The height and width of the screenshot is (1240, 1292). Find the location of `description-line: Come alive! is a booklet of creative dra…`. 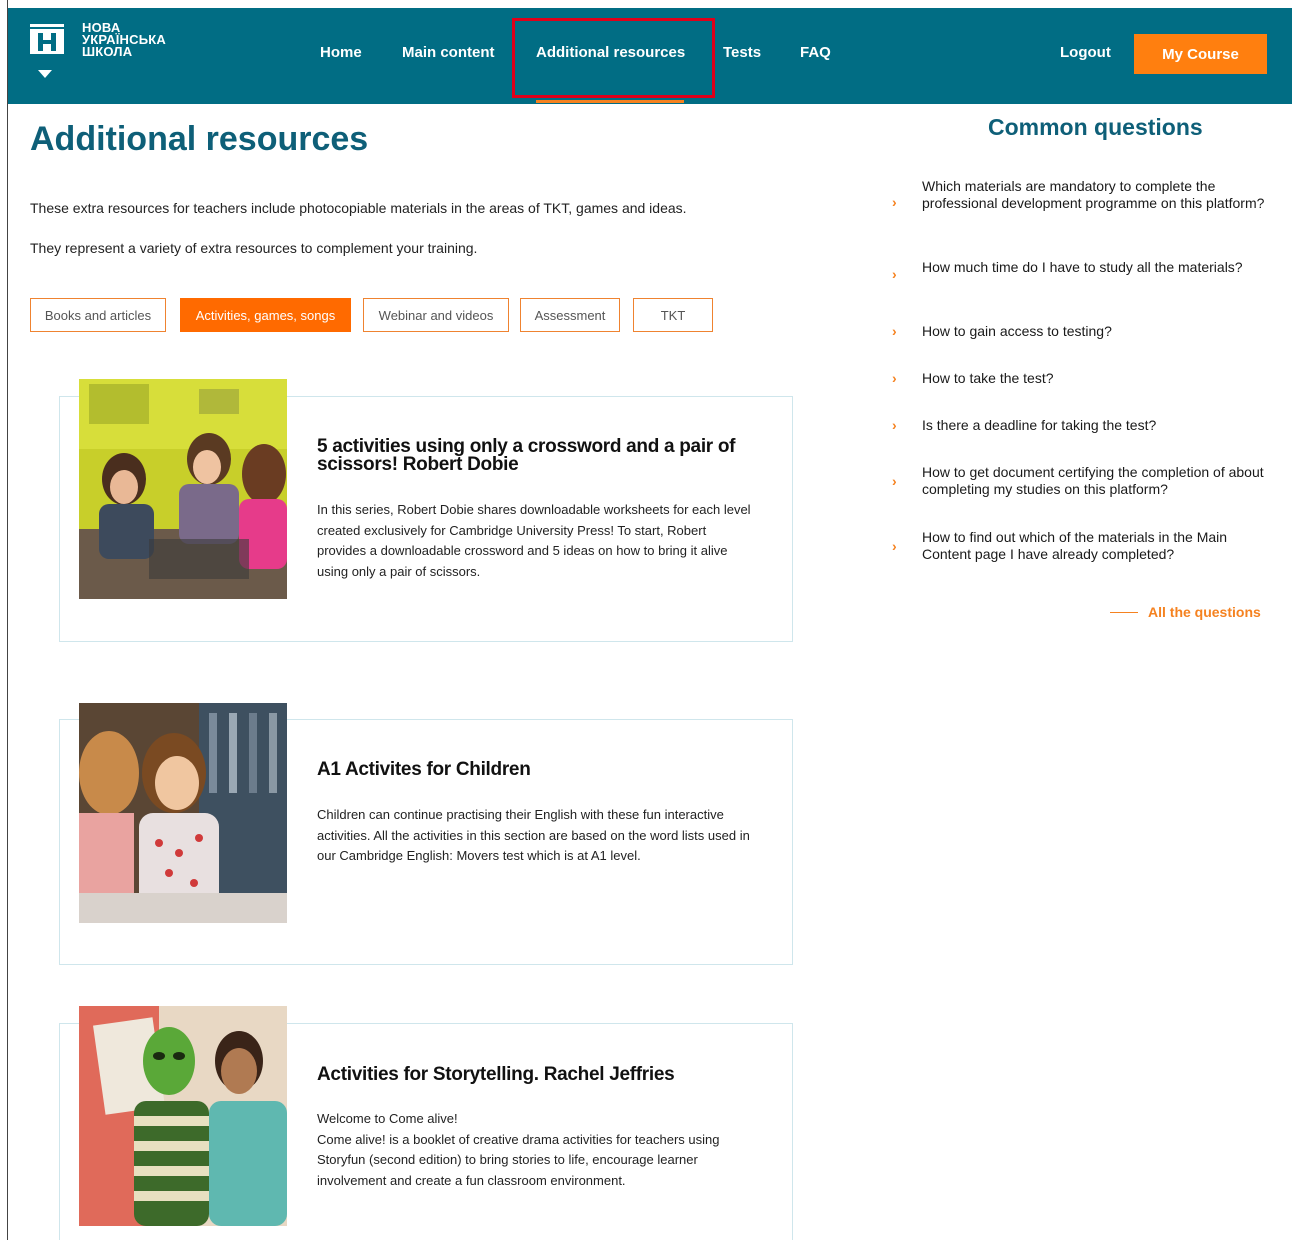

description-line: Come alive! is a booklet of creative dra… is located at coordinates (518, 1159).